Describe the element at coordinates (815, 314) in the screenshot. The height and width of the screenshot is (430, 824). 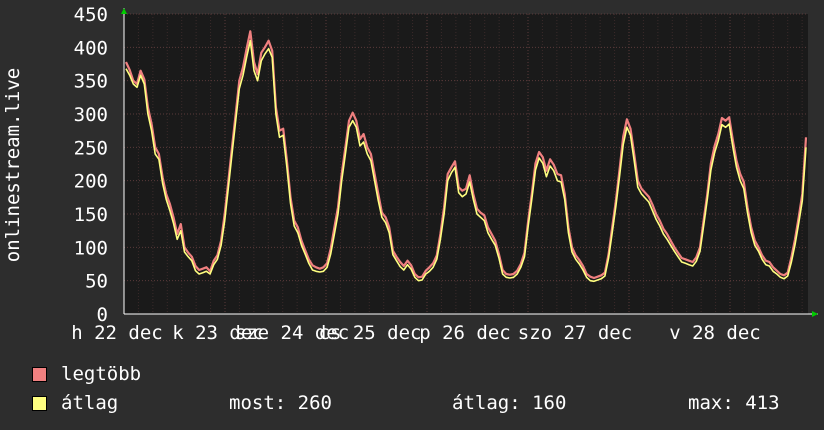
I see `x-axis-arrow` at that location.